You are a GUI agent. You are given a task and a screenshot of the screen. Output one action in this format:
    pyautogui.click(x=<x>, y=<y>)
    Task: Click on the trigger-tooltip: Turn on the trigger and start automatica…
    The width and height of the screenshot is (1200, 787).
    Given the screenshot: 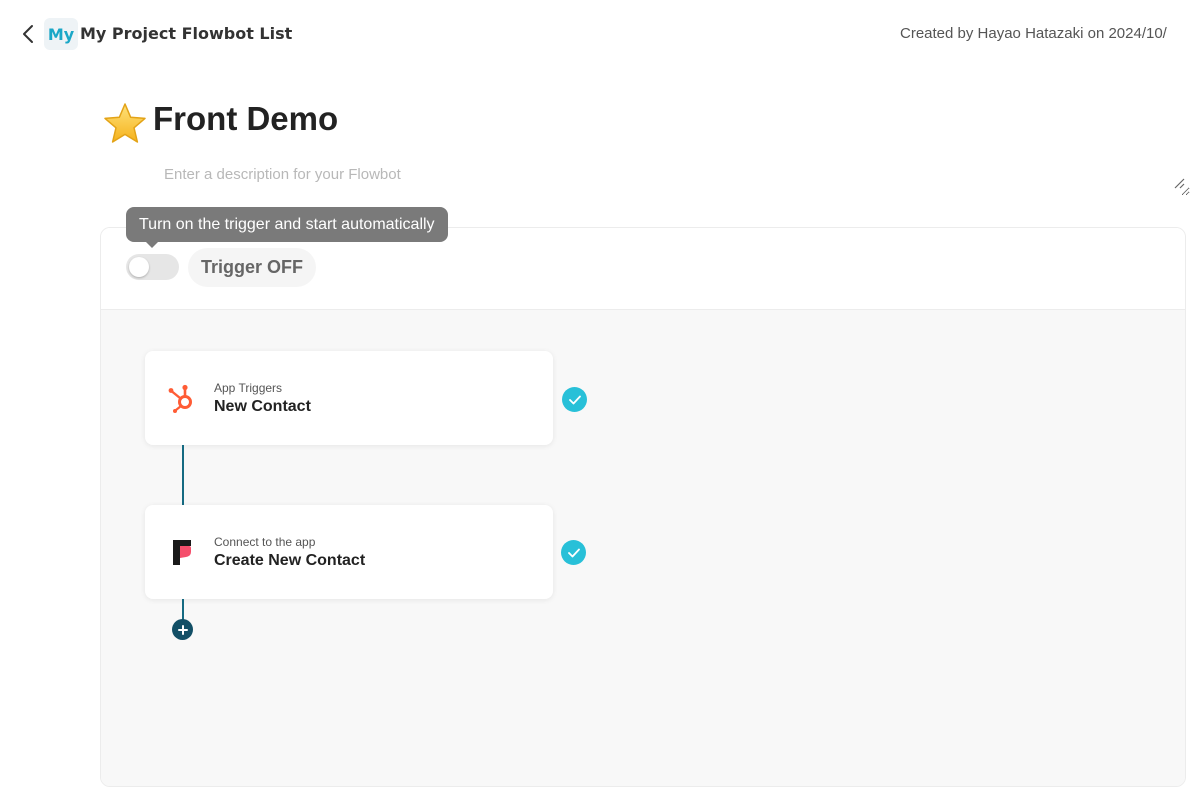 What is the action you would take?
    pyautogui.click(x=287, y=227)
    